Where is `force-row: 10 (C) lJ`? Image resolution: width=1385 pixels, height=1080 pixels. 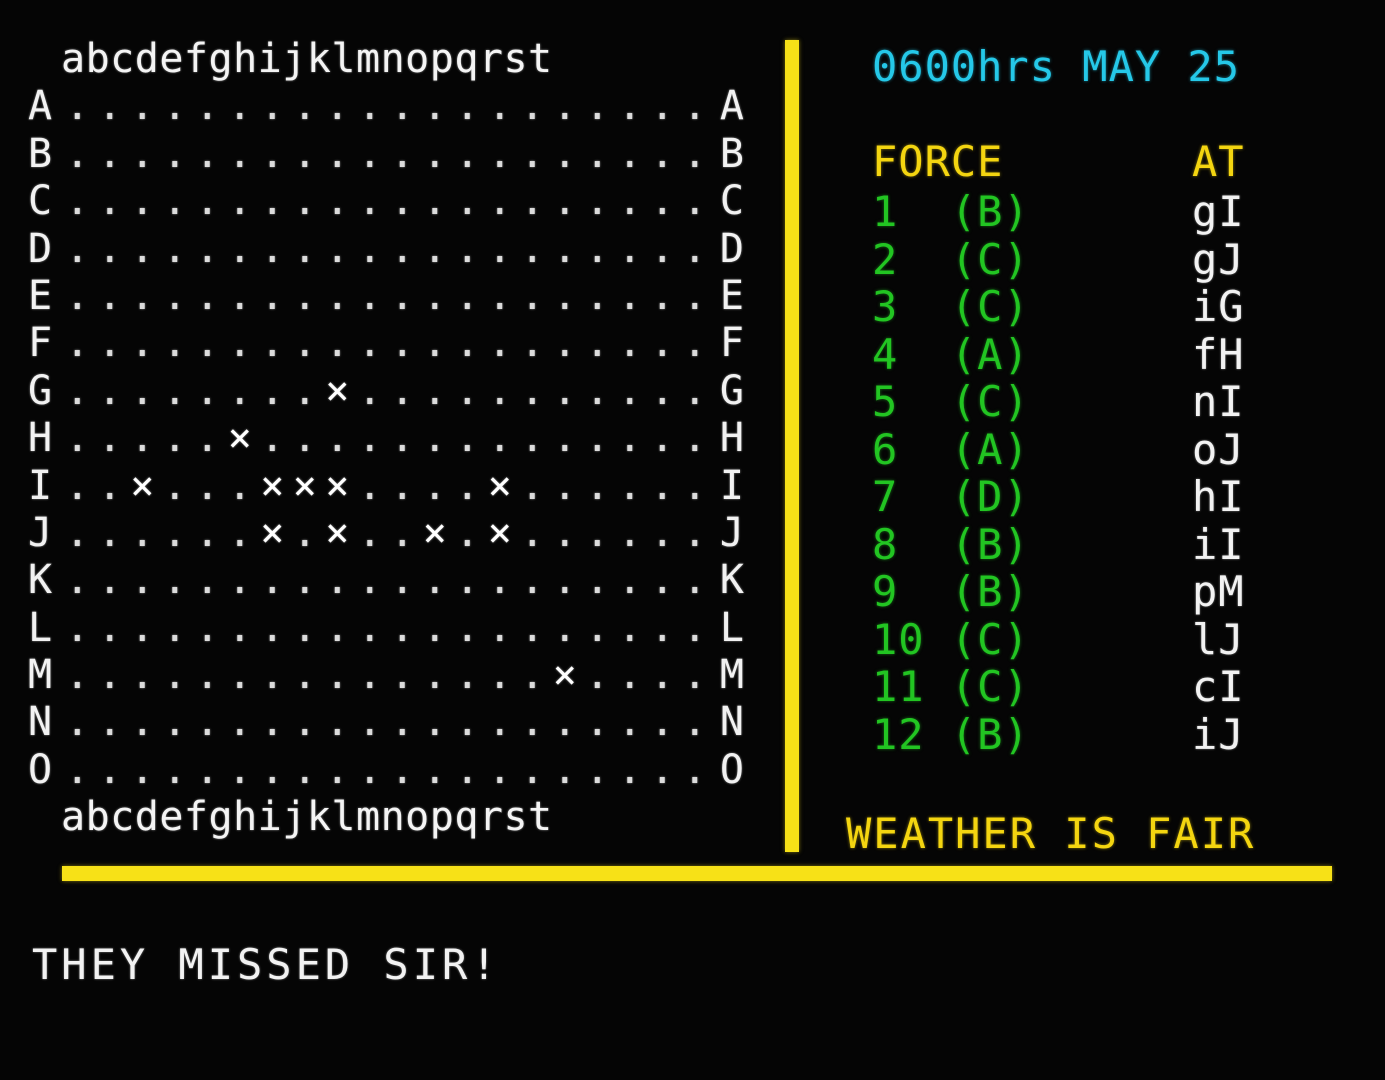 force-row: 10 (C) lJ is located at coordinates (1116, 639).